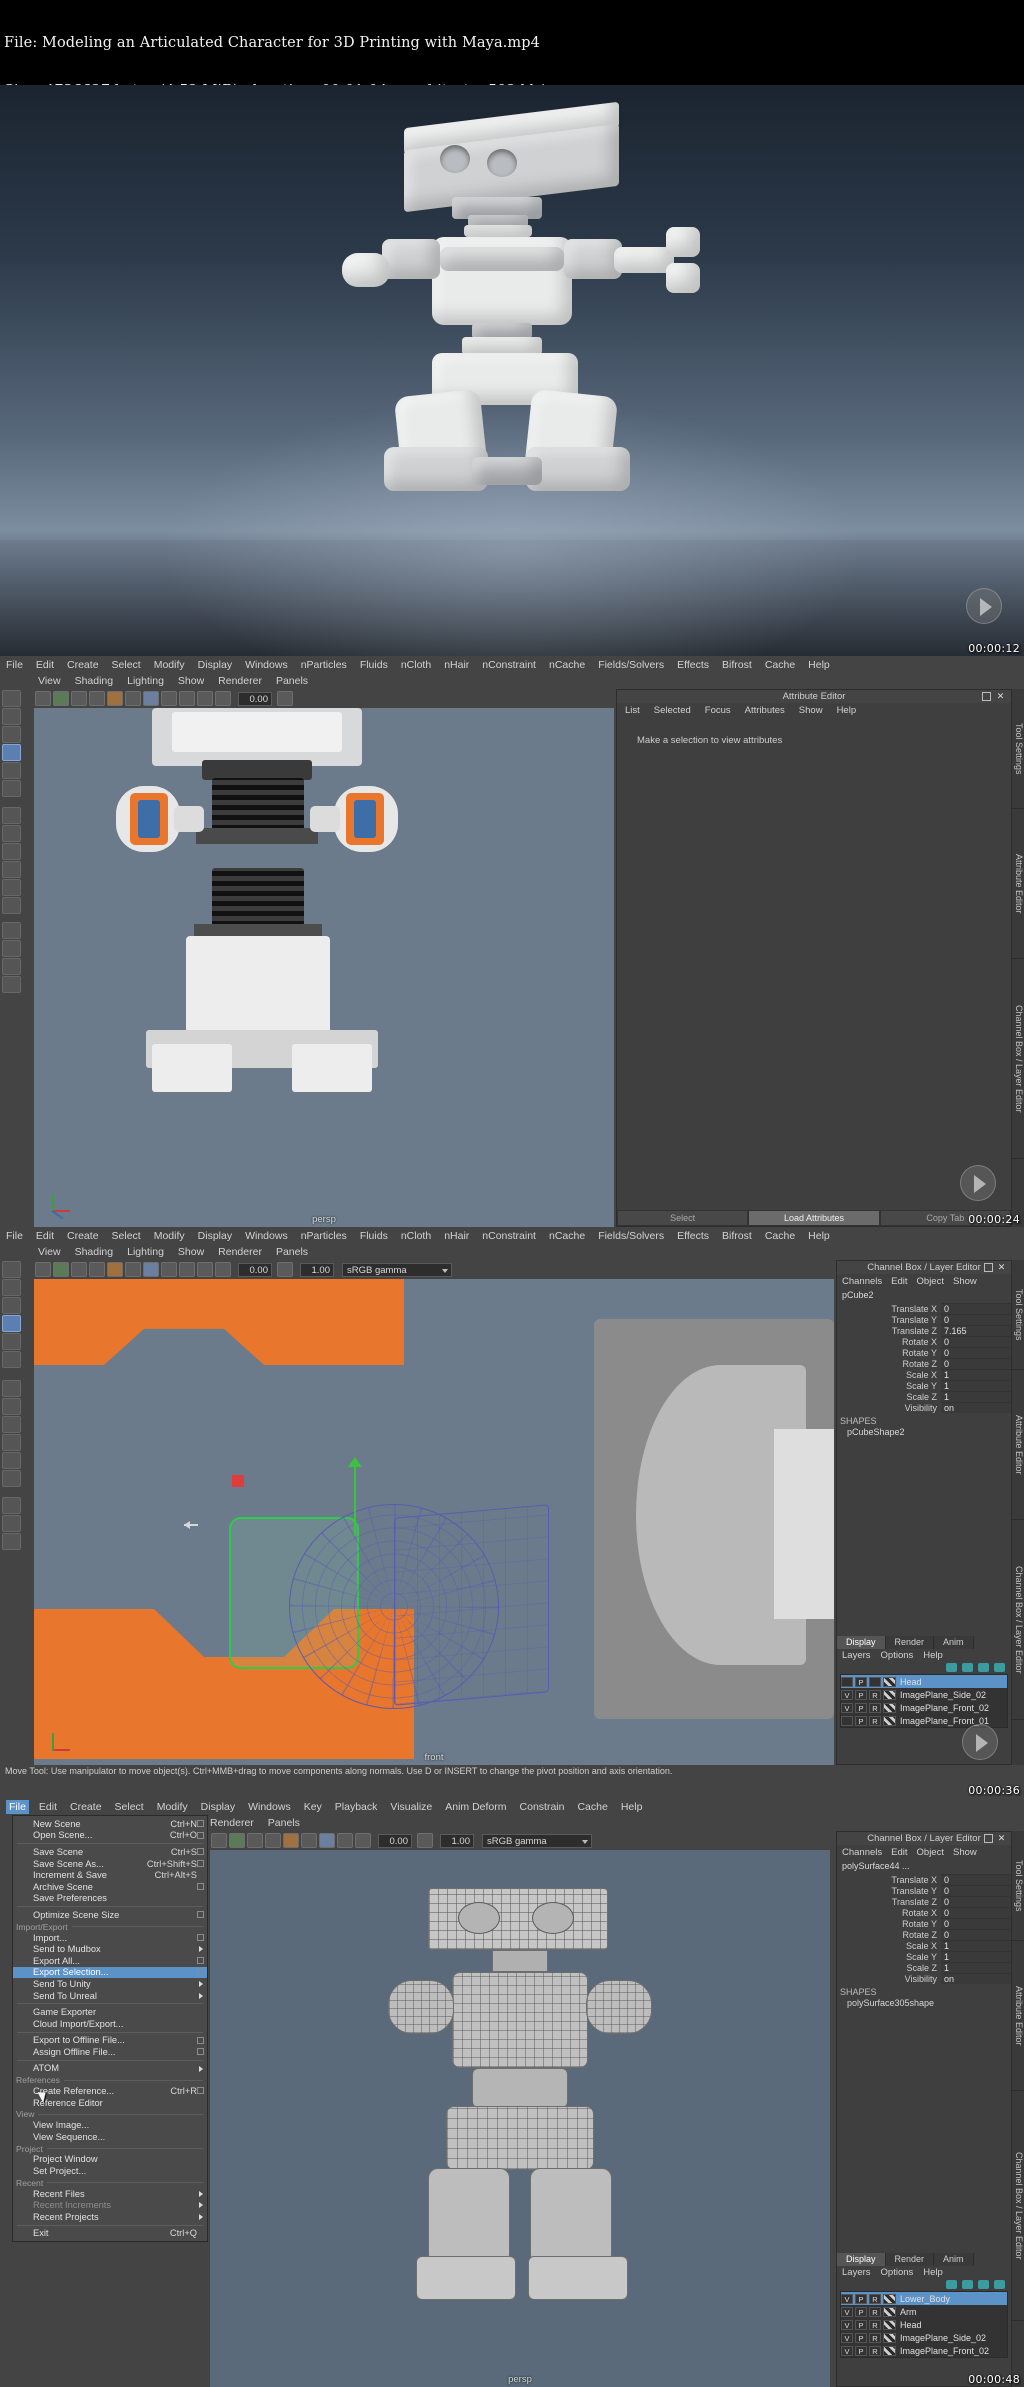 This screenshot has width=1024, height=2387. I want to click on tool4-icon-texture, so click(291, 1840).